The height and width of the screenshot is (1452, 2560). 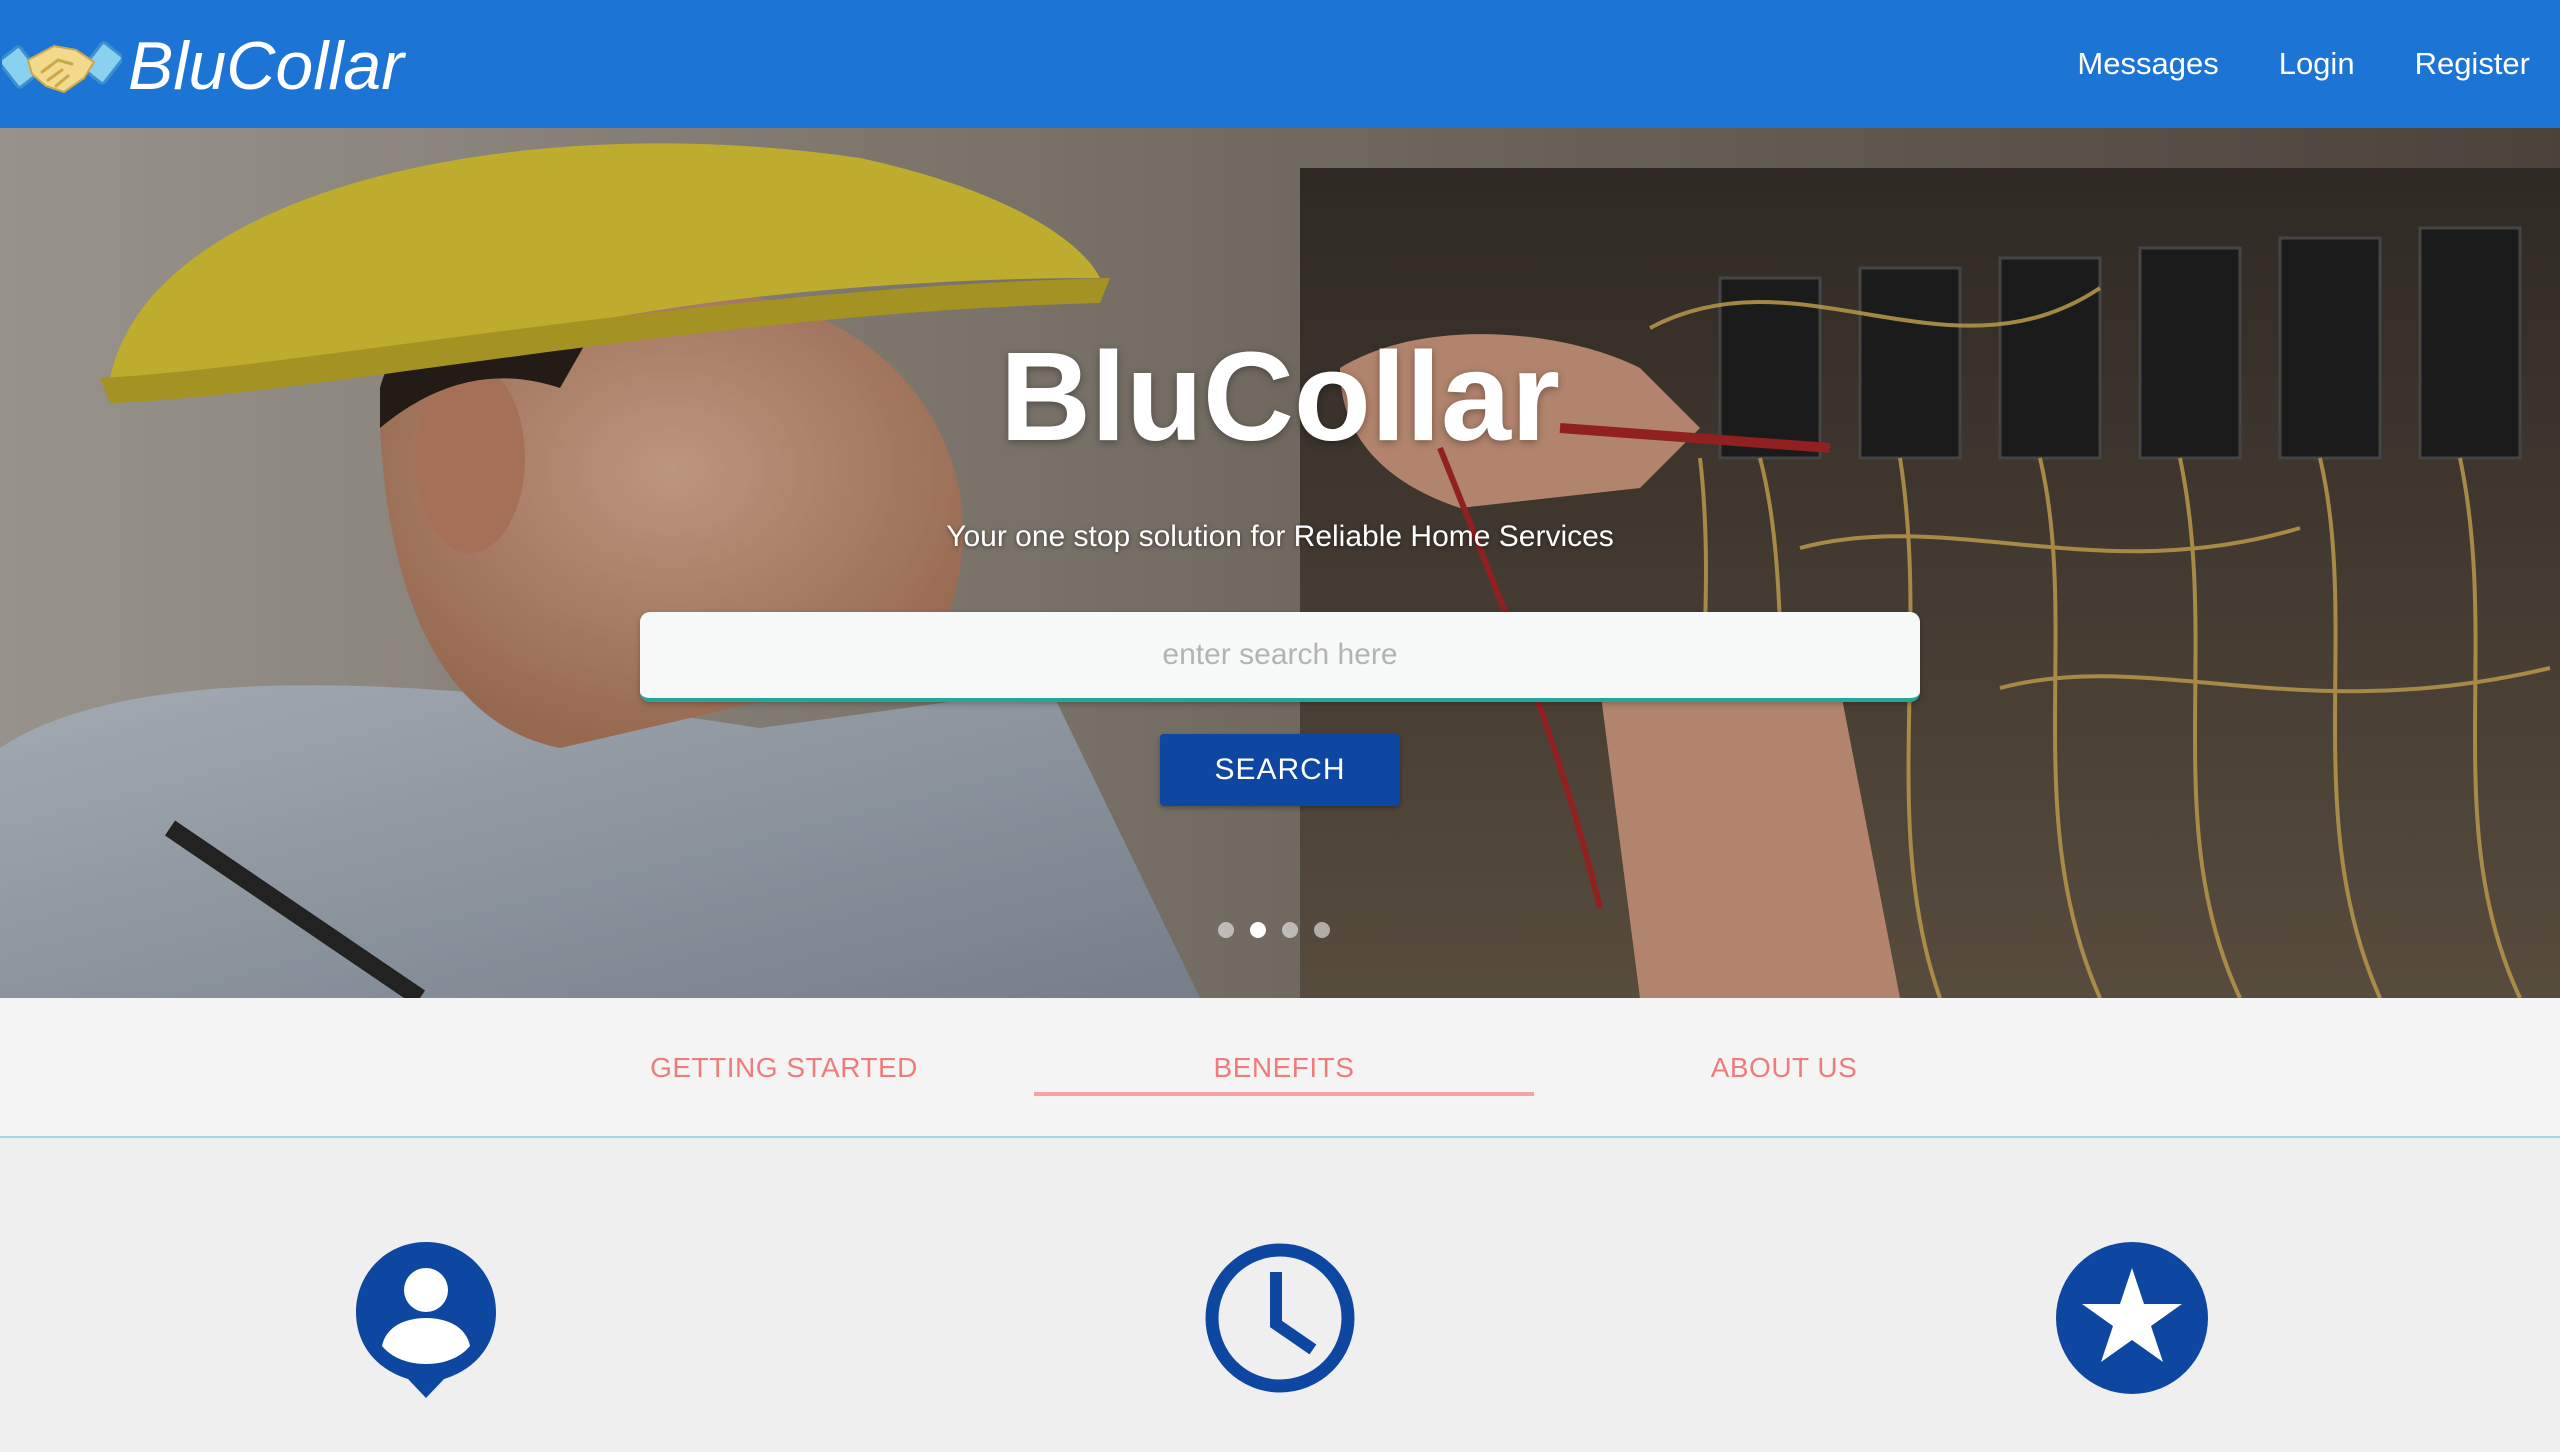 I want to click on search-button: SEARCH, so click(x=1280, y=770).